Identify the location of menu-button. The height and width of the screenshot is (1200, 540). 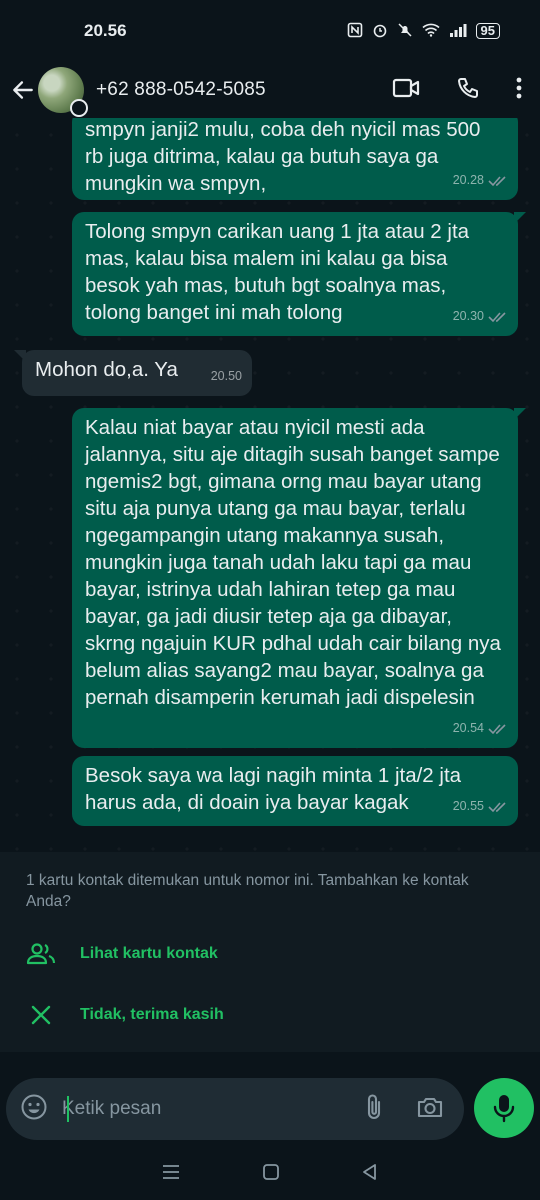
(519, 90).